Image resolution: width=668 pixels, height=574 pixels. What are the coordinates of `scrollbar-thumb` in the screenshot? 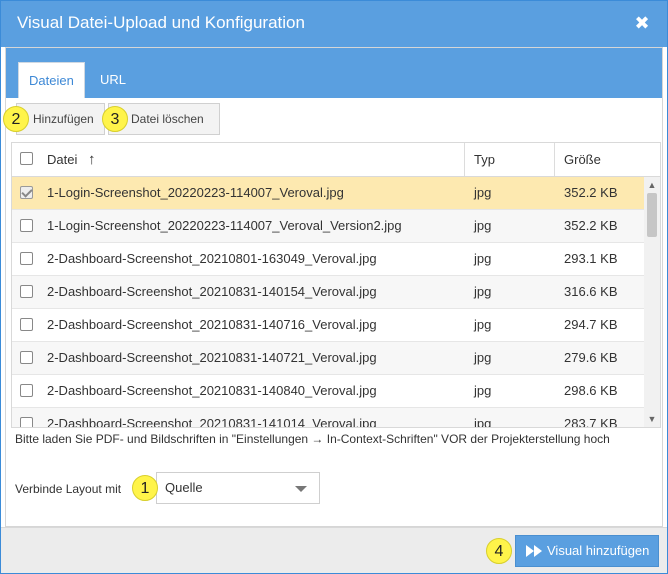 It's located at (652, 215).